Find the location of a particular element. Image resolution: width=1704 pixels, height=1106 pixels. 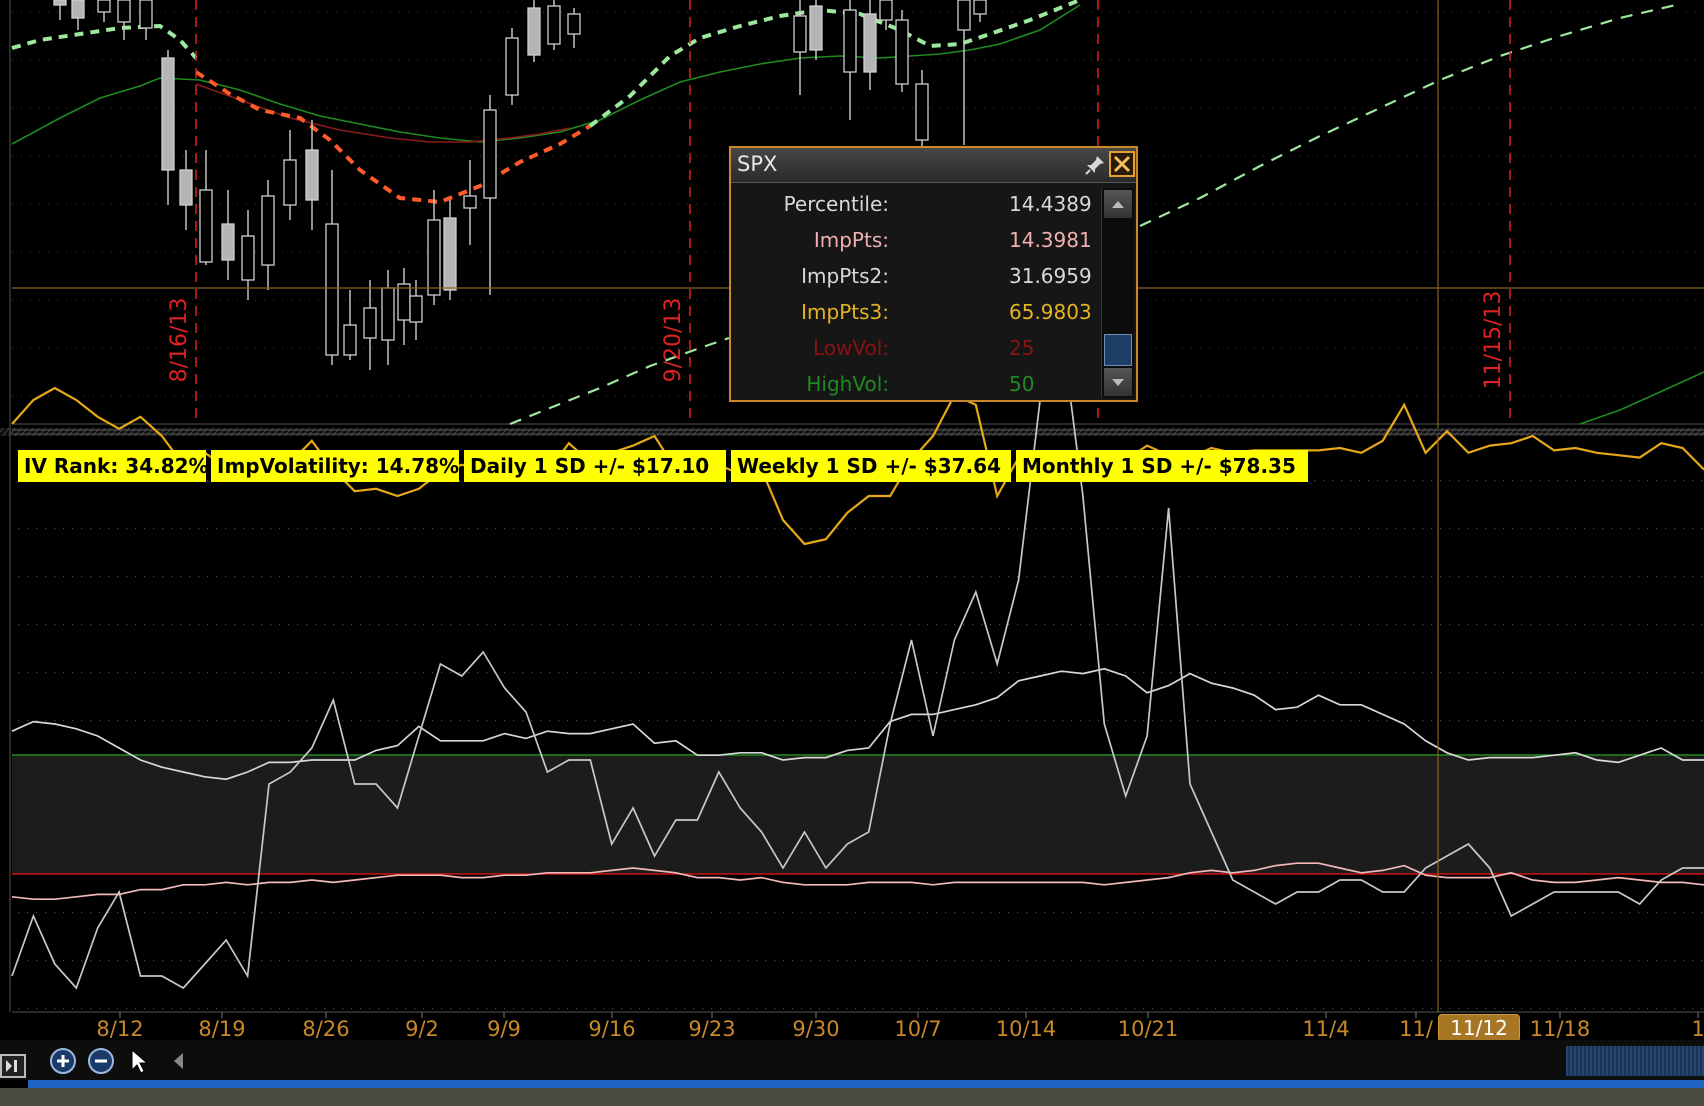

close-button is located at coordinates (1122, 164).